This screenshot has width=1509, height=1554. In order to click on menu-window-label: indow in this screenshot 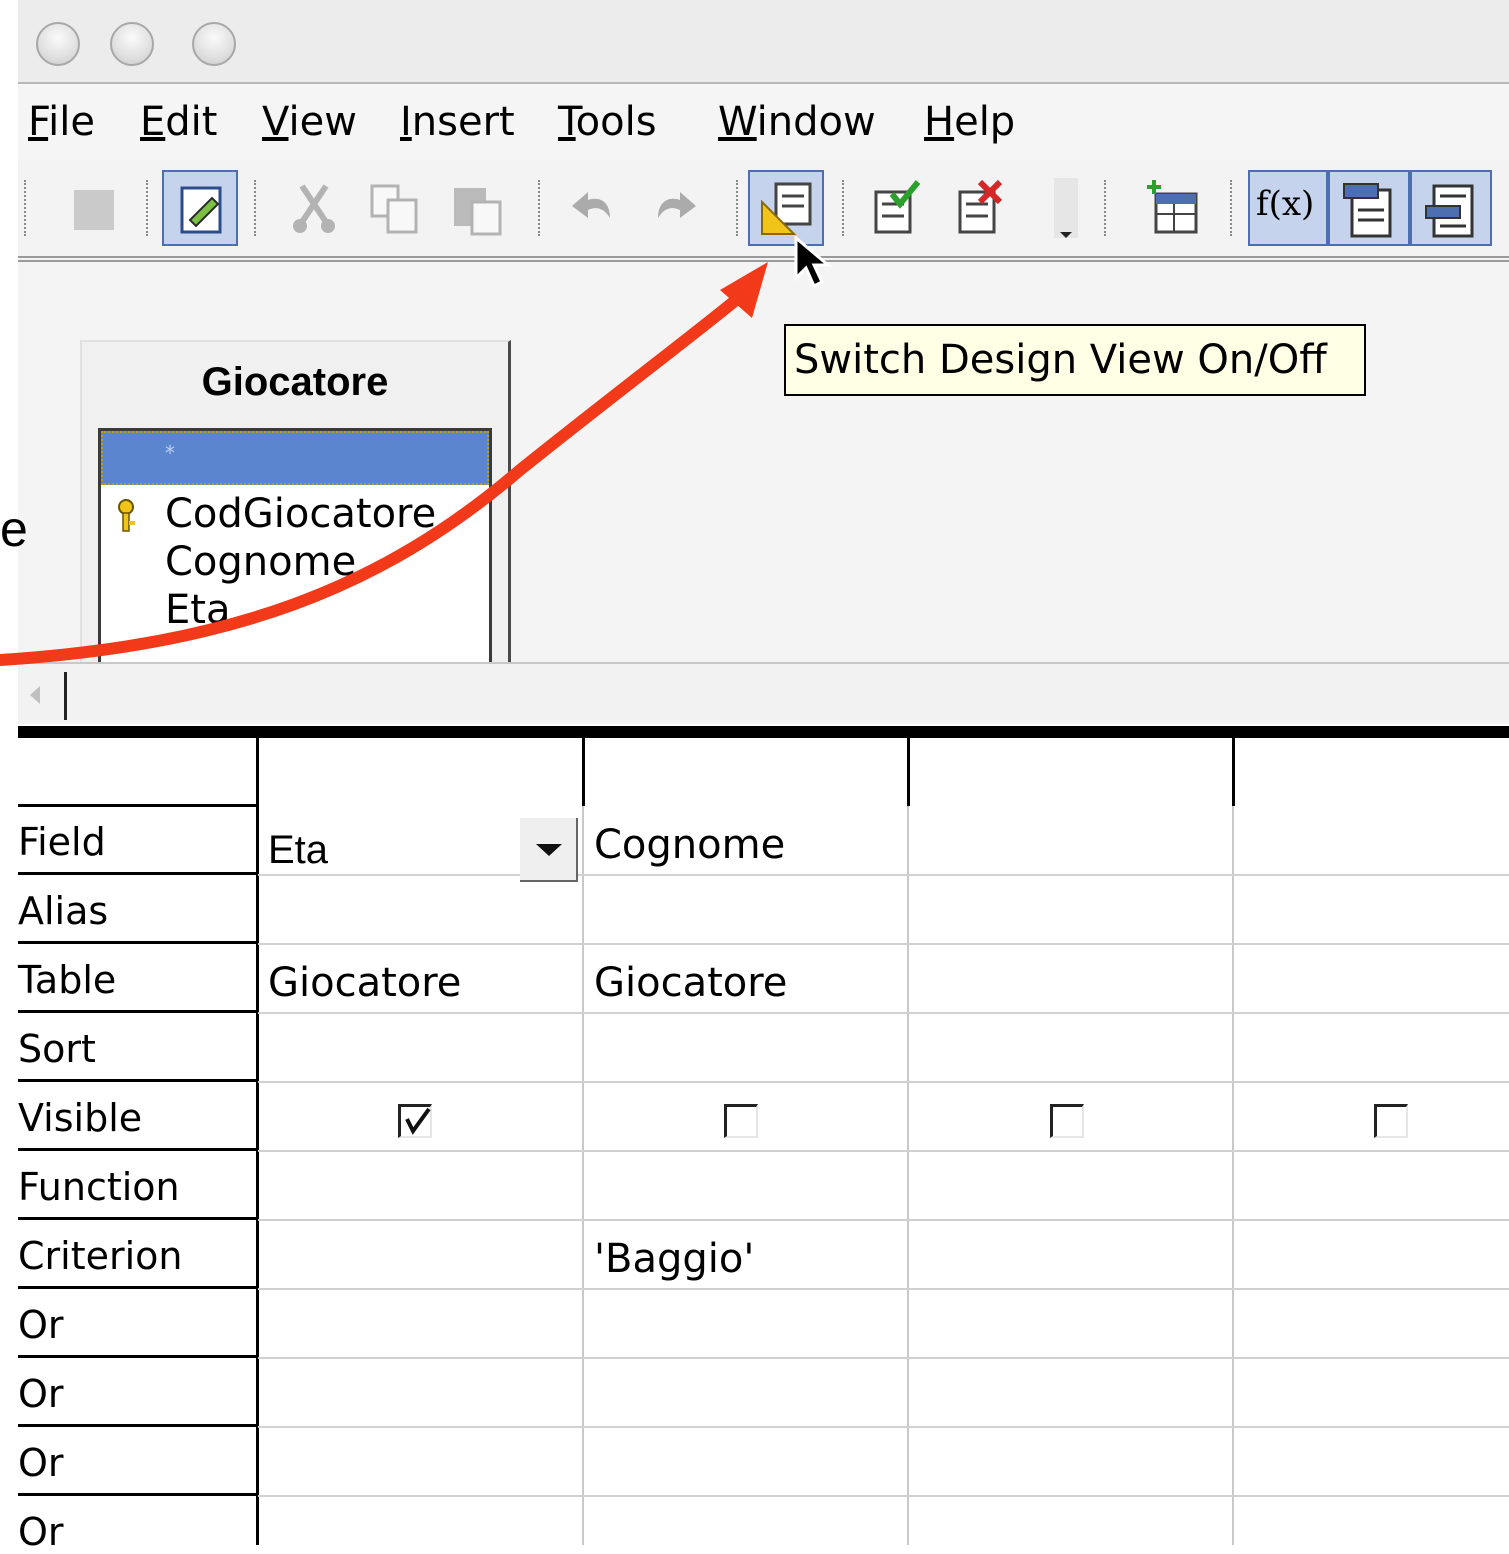, I will do `click(816, 122)`.